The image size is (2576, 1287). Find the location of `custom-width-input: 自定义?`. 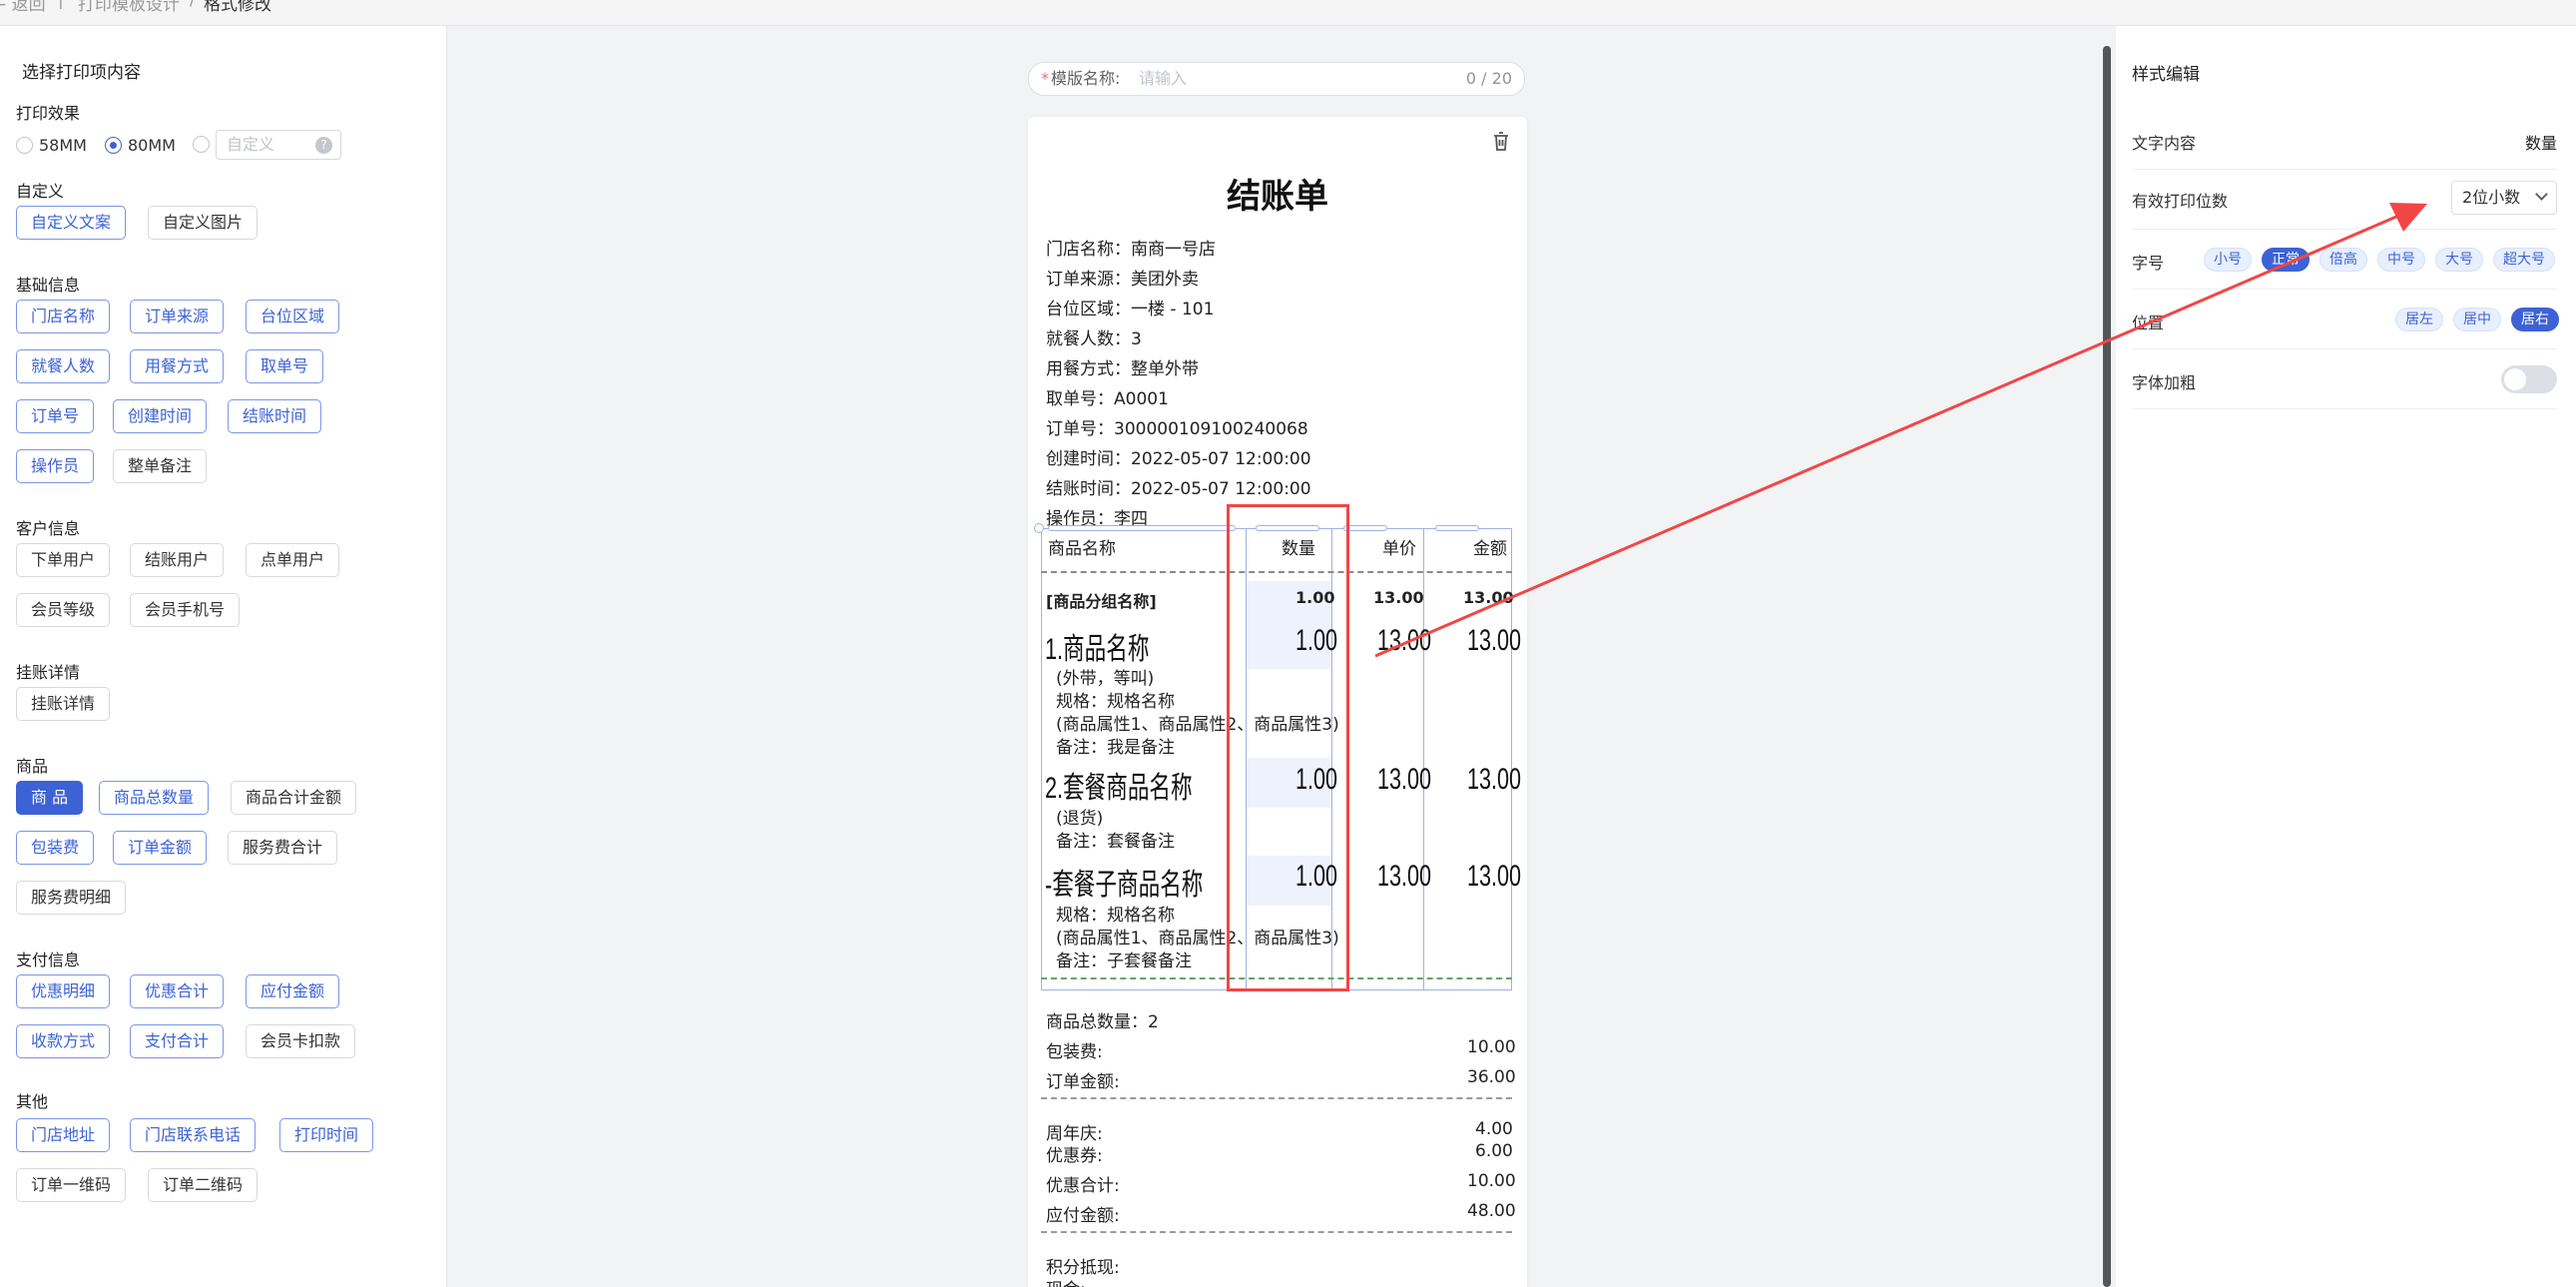

custom-width-input: 自定义? is located at coordinates (278, 145).